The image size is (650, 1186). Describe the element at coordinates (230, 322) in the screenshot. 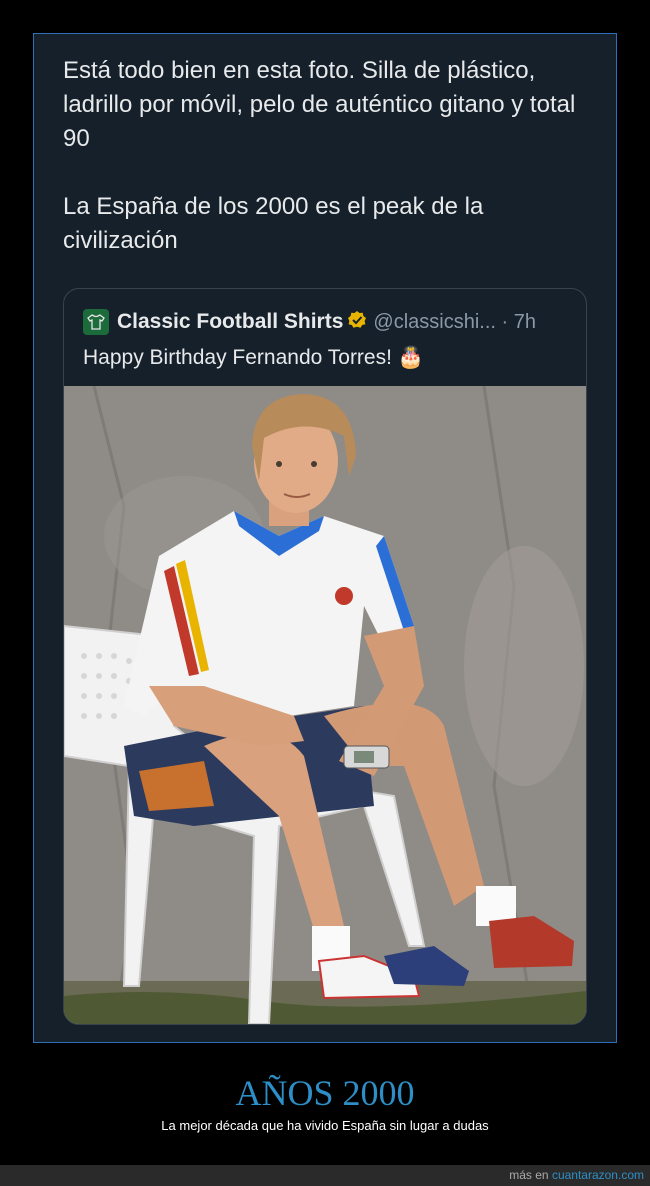

I see `quoted-author-name: Classic Football Shirts` at that location.